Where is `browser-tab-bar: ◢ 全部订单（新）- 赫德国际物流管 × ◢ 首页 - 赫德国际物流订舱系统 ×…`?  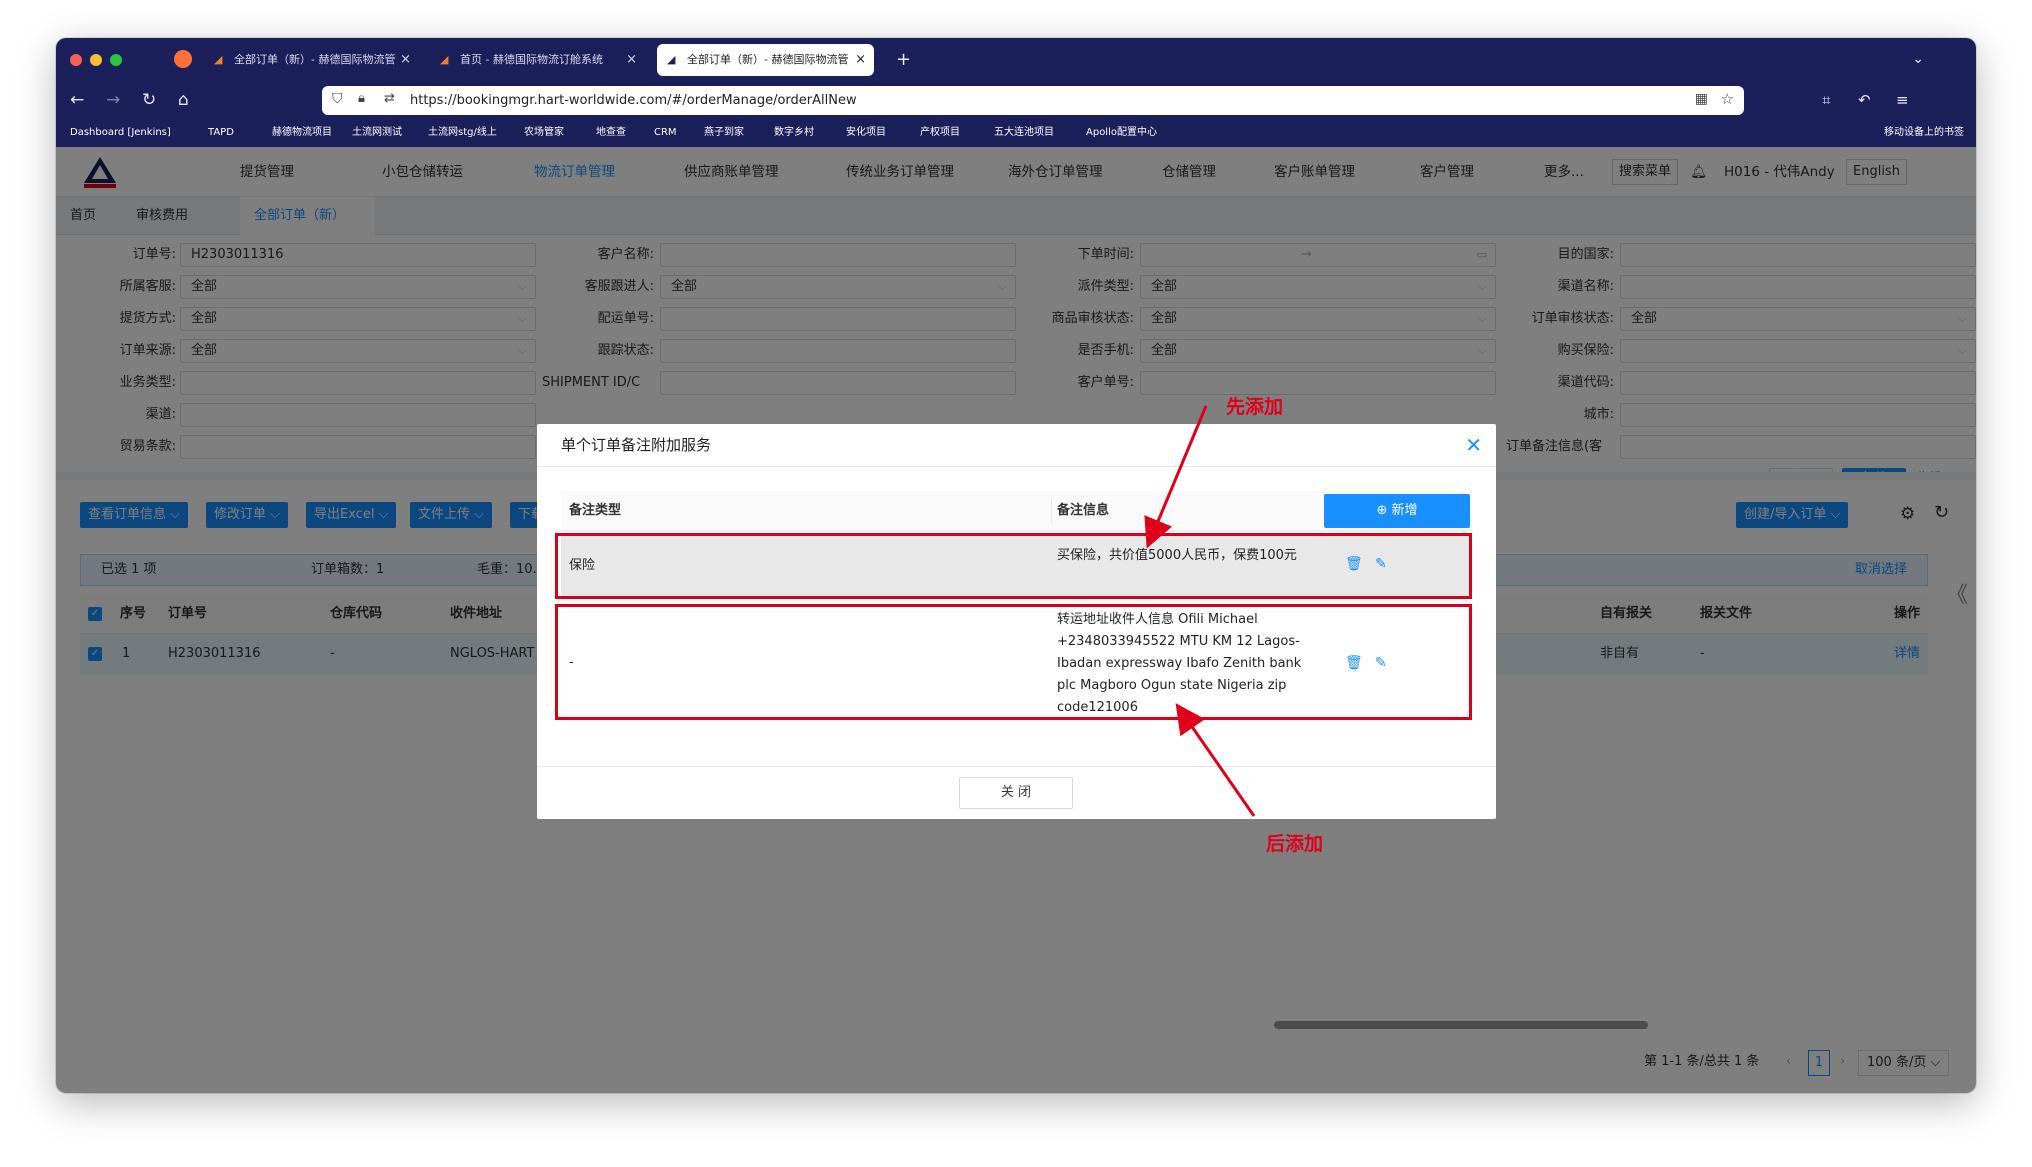 browser-tab-bar: ◢ 全部订单（新）- 赫德国际物流管 × ◢ 首页 - 赫德国际物流订舱系统 ×… is located at coordinates (1016, 59).